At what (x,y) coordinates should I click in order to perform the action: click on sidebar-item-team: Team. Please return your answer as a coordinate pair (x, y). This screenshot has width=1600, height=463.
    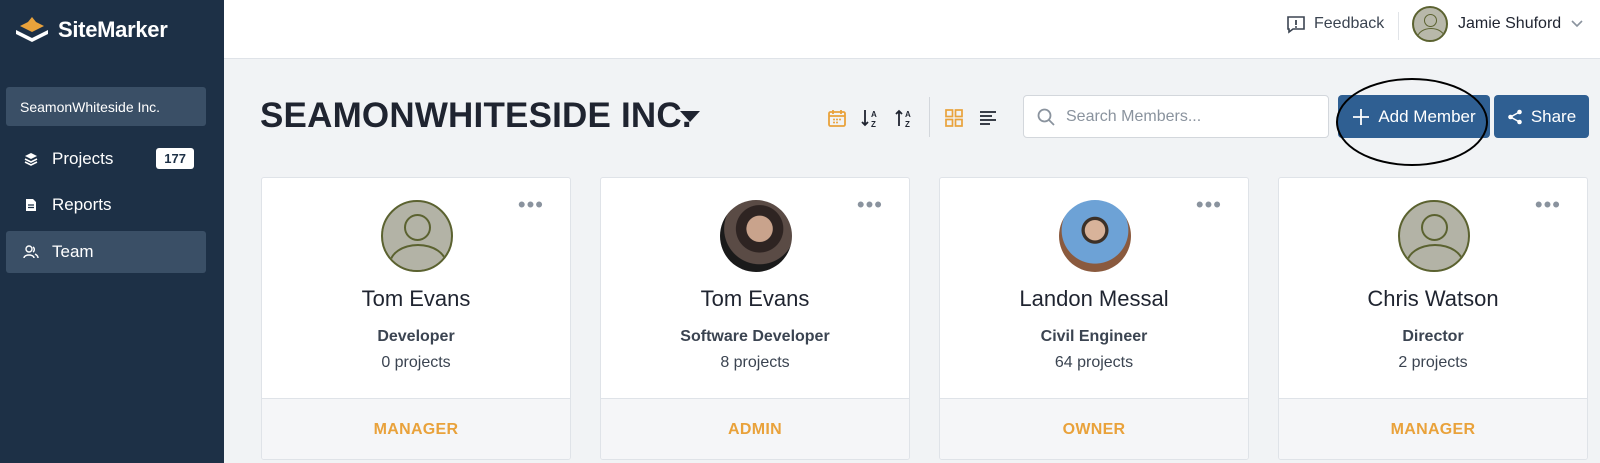
    Looking at the image, I should click on (106, 252).